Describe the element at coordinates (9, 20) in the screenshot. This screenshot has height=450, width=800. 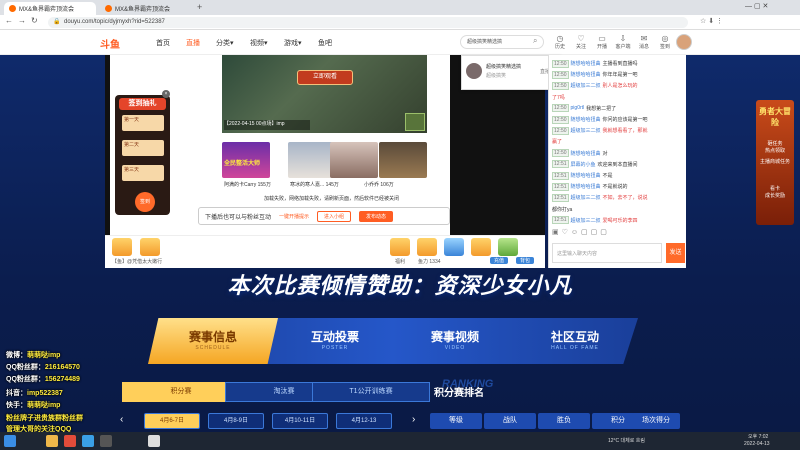
I see `back-button: ←` at that location.